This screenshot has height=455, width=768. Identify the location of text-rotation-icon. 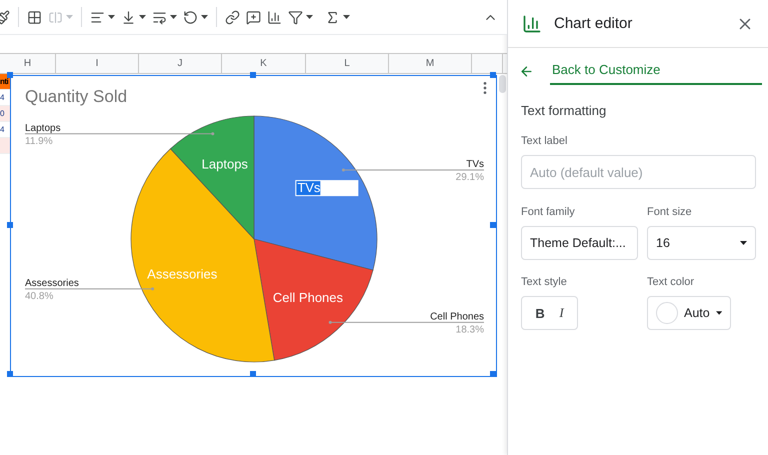
(190, 17).